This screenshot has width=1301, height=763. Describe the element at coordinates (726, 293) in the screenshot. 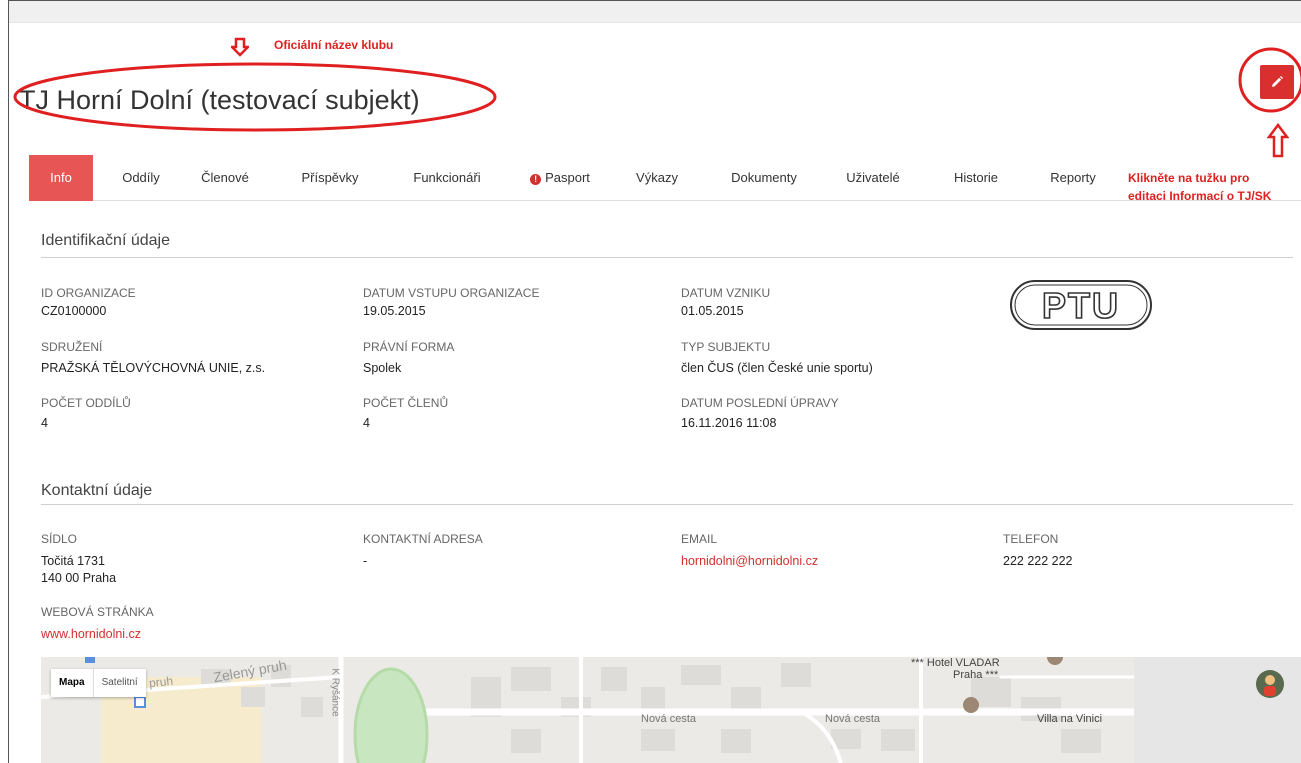

I see `label-founded: DATUM VZNIKU` at that location.